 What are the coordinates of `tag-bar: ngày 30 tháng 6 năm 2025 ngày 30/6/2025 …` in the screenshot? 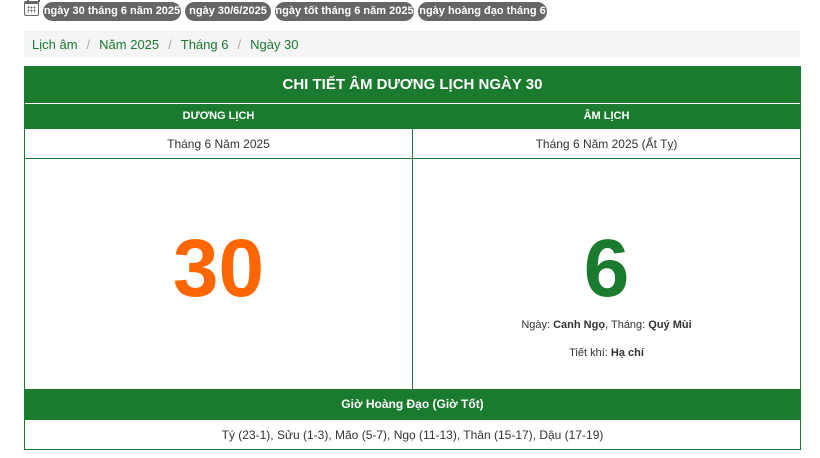 It's located at (410, 12).